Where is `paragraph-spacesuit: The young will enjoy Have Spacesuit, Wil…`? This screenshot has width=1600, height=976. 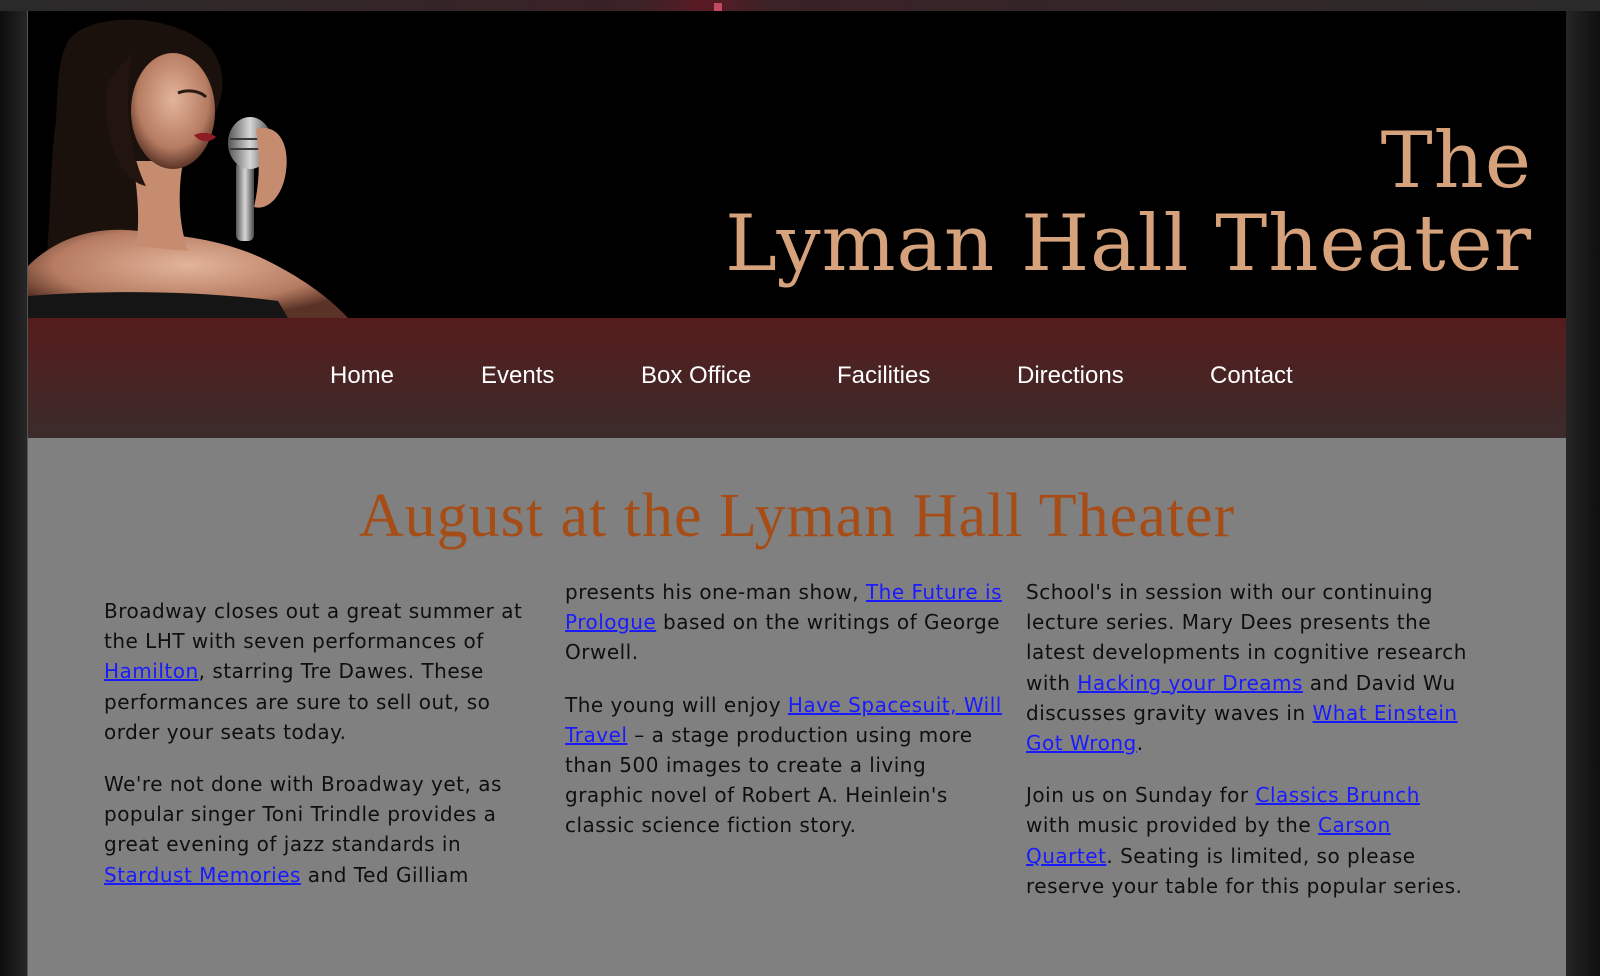 paragraph-spacesuit: The young will enjoy Have Spacesuit, Wil… is located at coordinates (785, 765).